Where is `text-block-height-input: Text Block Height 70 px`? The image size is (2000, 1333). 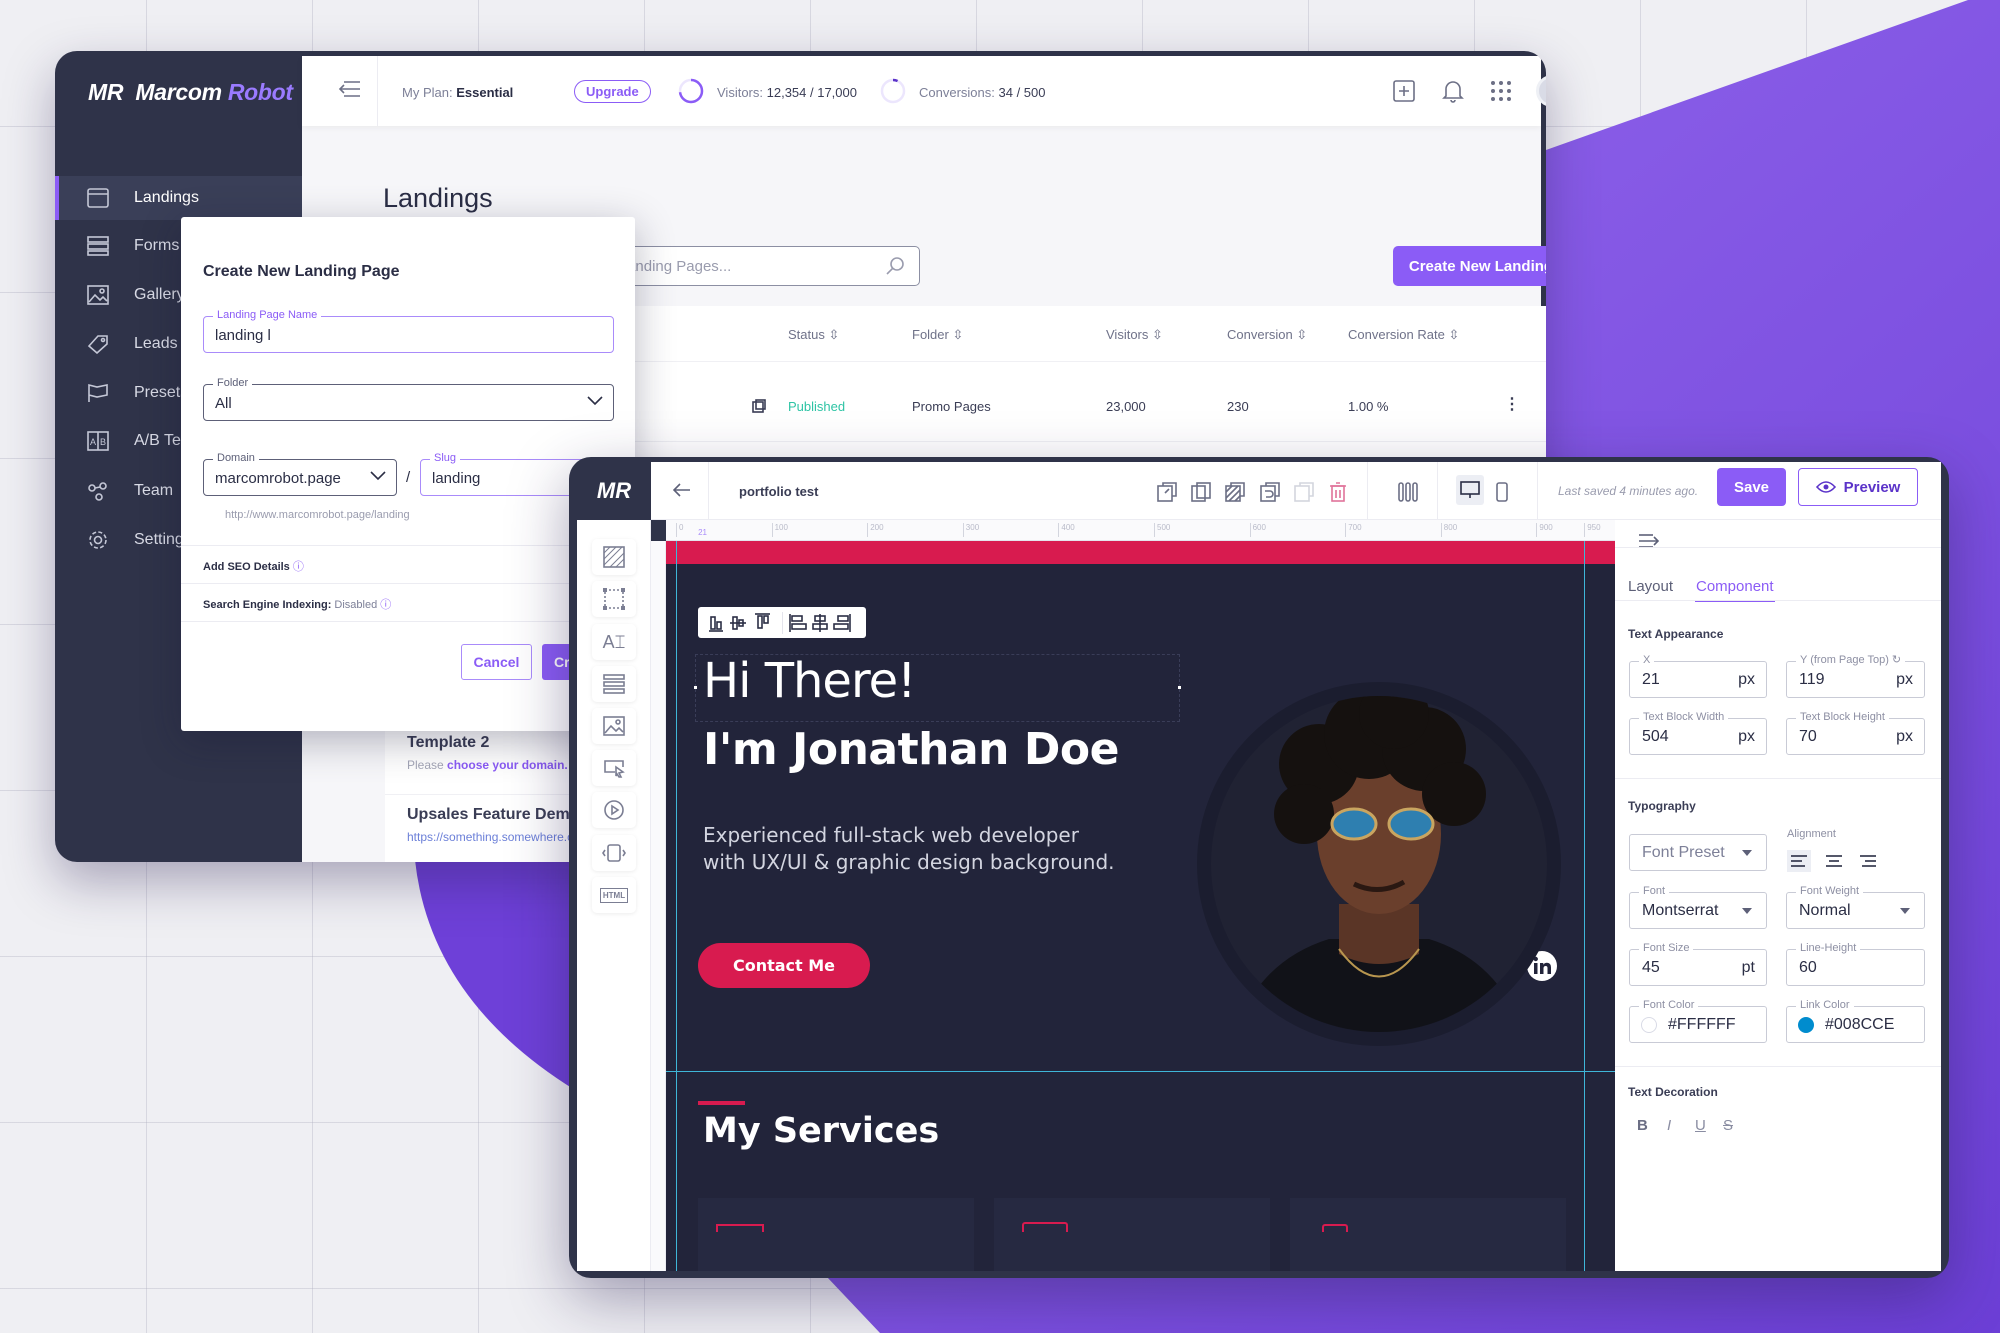 text-block-height-input: Text Block Height 70 px is located at coordinates (1855, 732).